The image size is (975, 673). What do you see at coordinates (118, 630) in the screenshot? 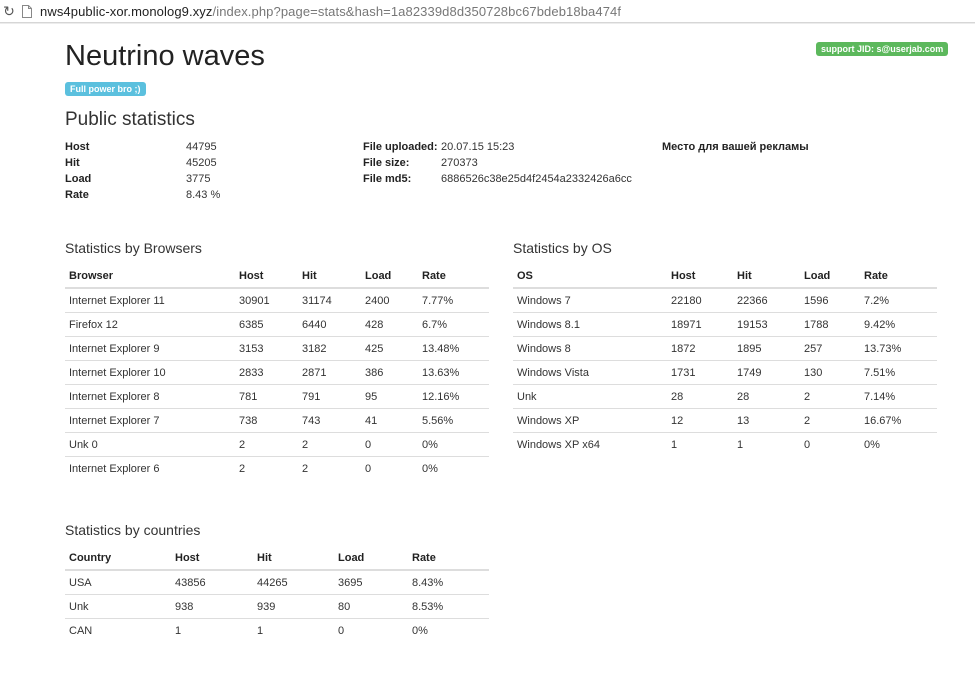
I see `table-cell: CAN` at bounding box center [118, 630].